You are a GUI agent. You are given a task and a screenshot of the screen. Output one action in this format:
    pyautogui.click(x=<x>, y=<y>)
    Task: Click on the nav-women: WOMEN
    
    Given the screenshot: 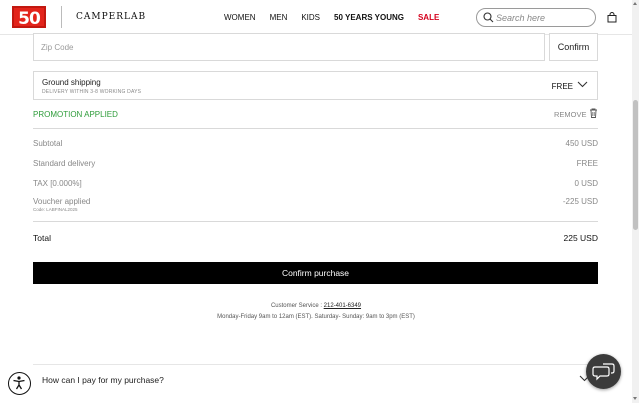 What is the action you would take?
    pyautogui.click(x=240, y=17)
    